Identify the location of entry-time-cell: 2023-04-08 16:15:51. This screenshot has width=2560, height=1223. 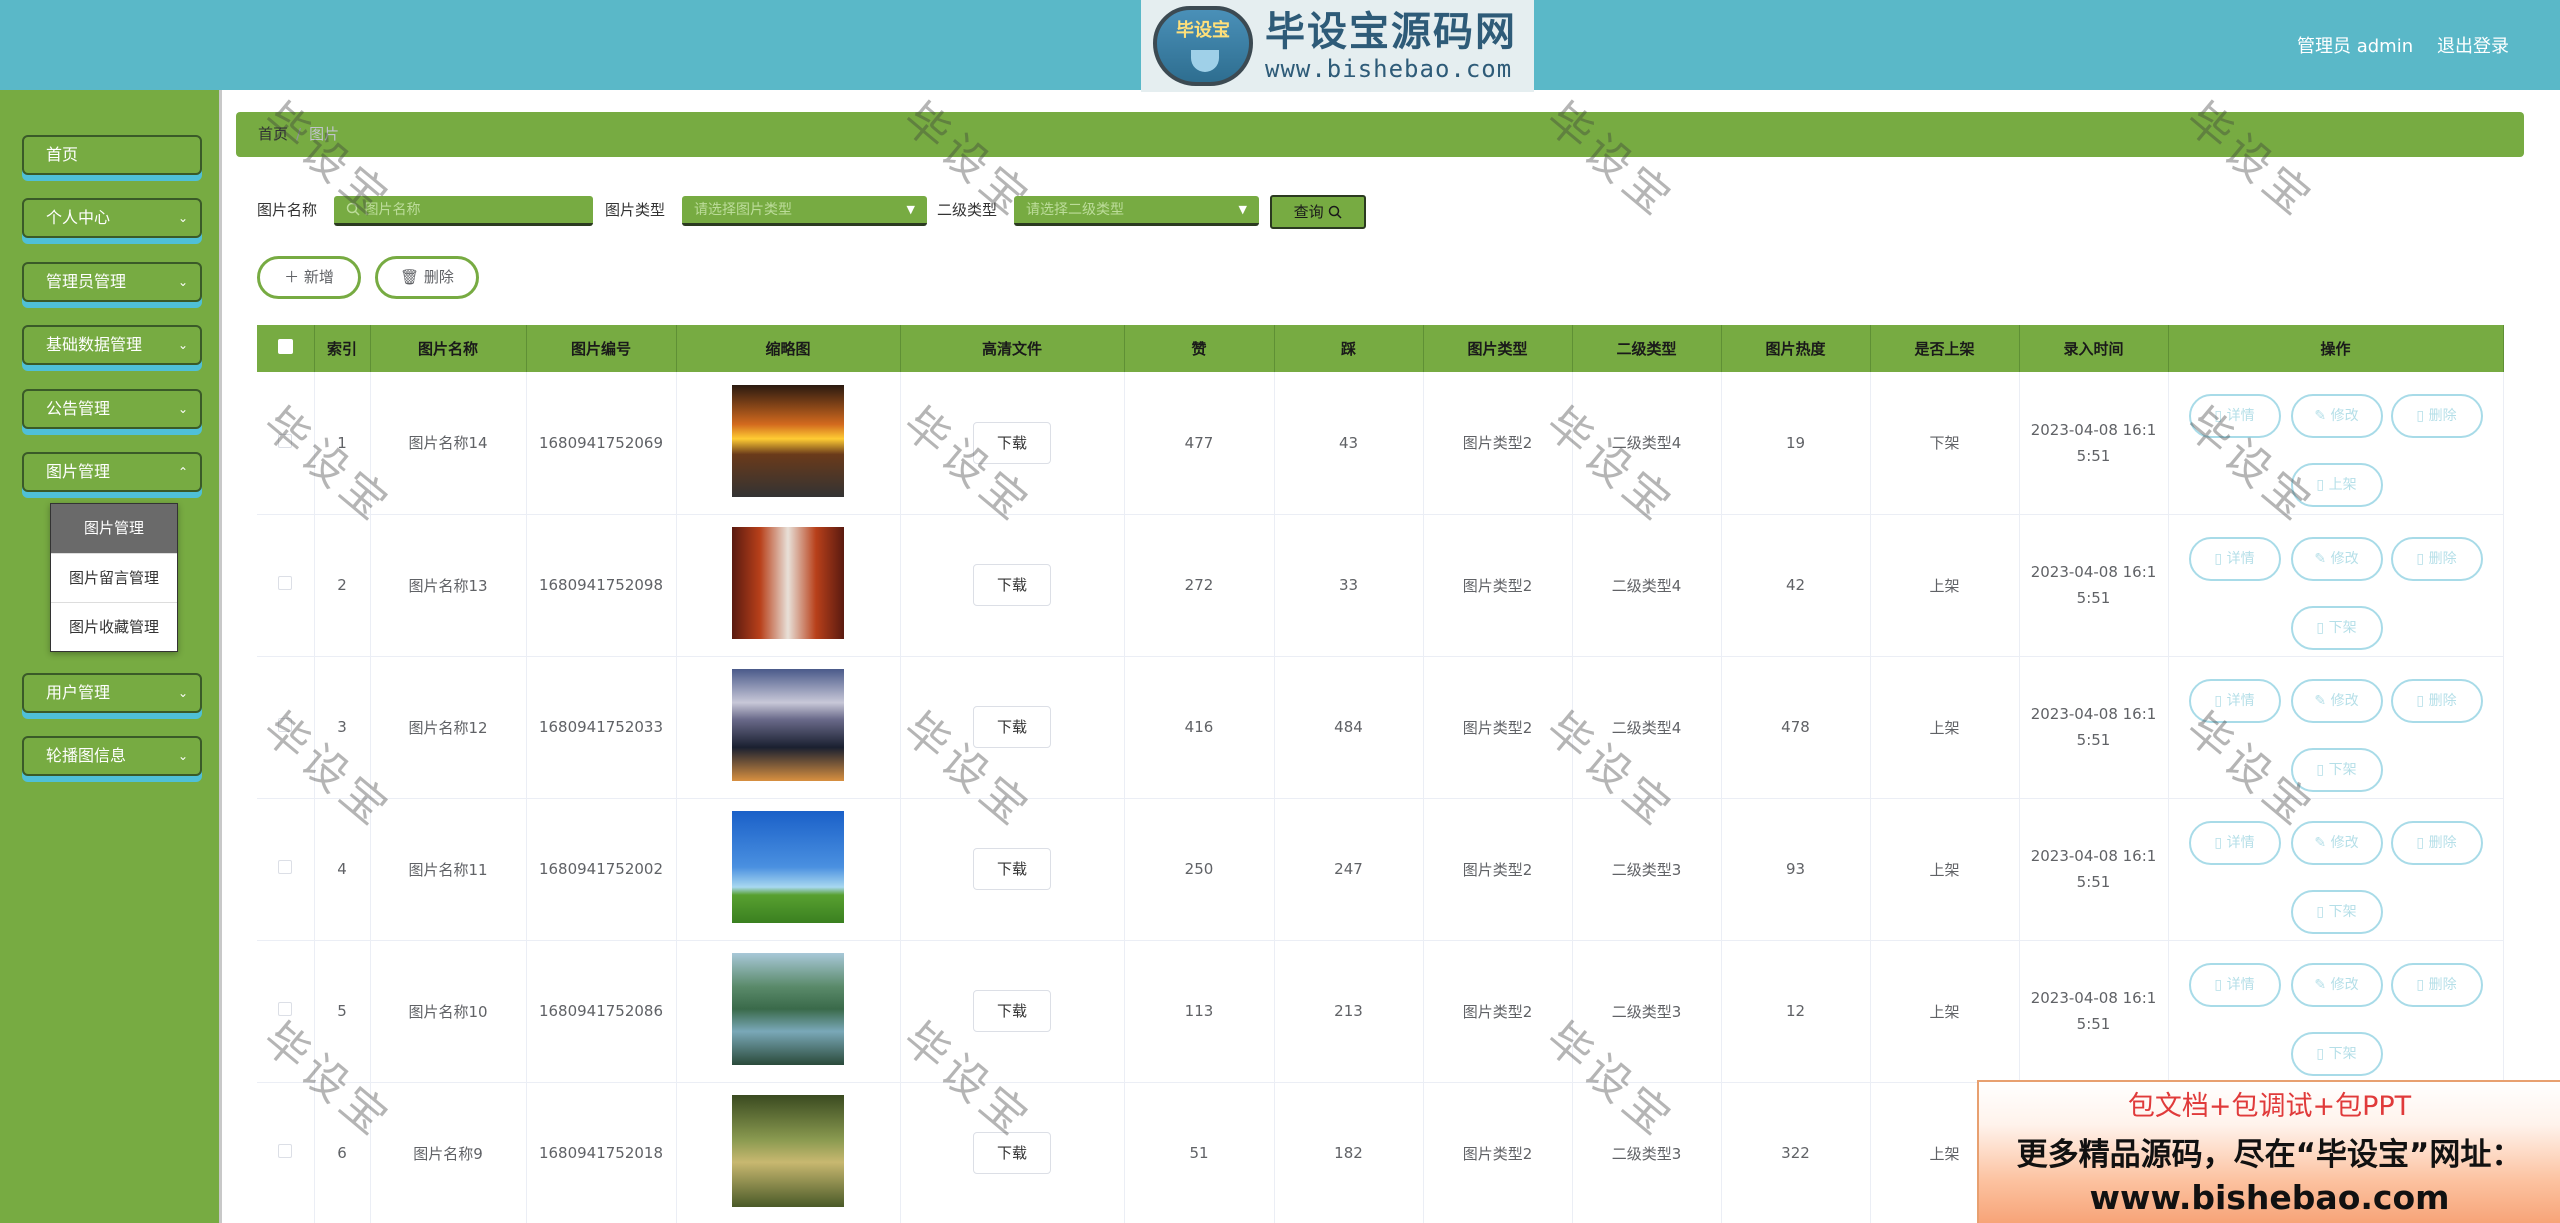
(2094, 869).